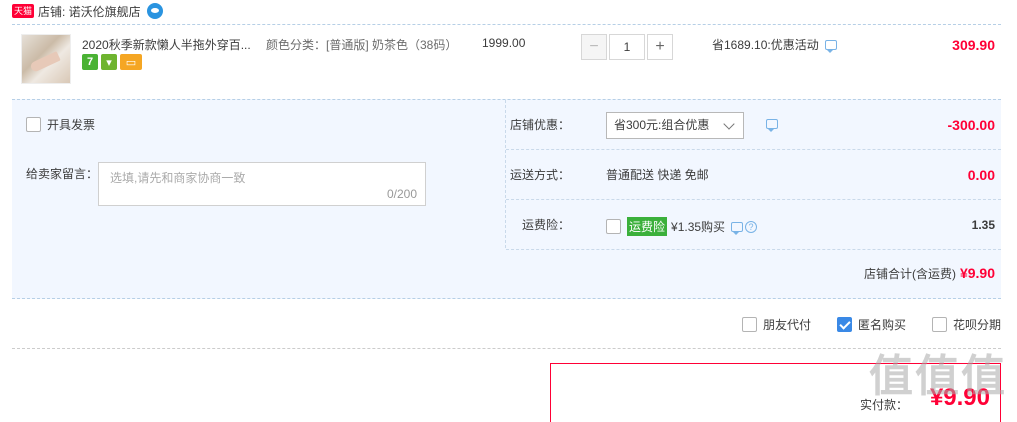 The image size is (1017, 422). Describe the element at coordinates (977, 273) in the screenshot. I see `shop-total-amount: ¥9.90` at that location.